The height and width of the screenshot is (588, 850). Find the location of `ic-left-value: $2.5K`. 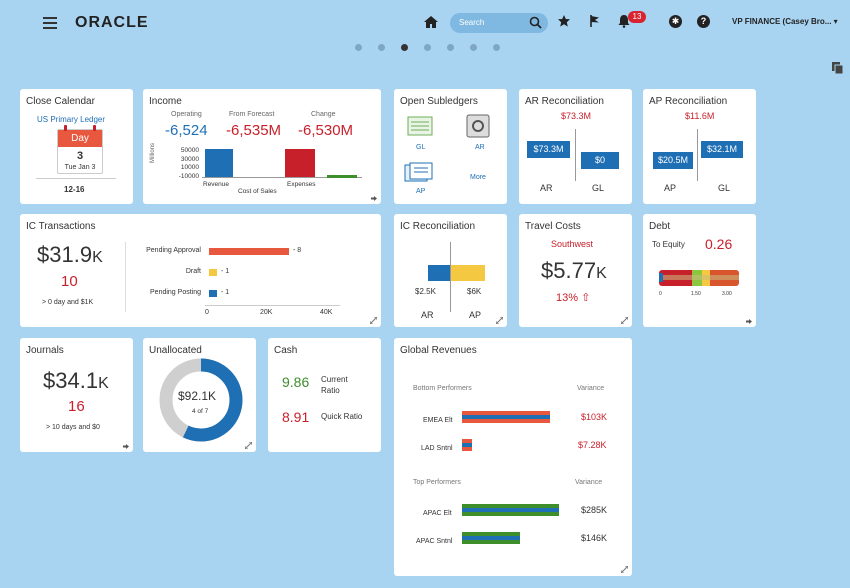

ic-left-value: $2.5K is located at coordinates (425, 291).